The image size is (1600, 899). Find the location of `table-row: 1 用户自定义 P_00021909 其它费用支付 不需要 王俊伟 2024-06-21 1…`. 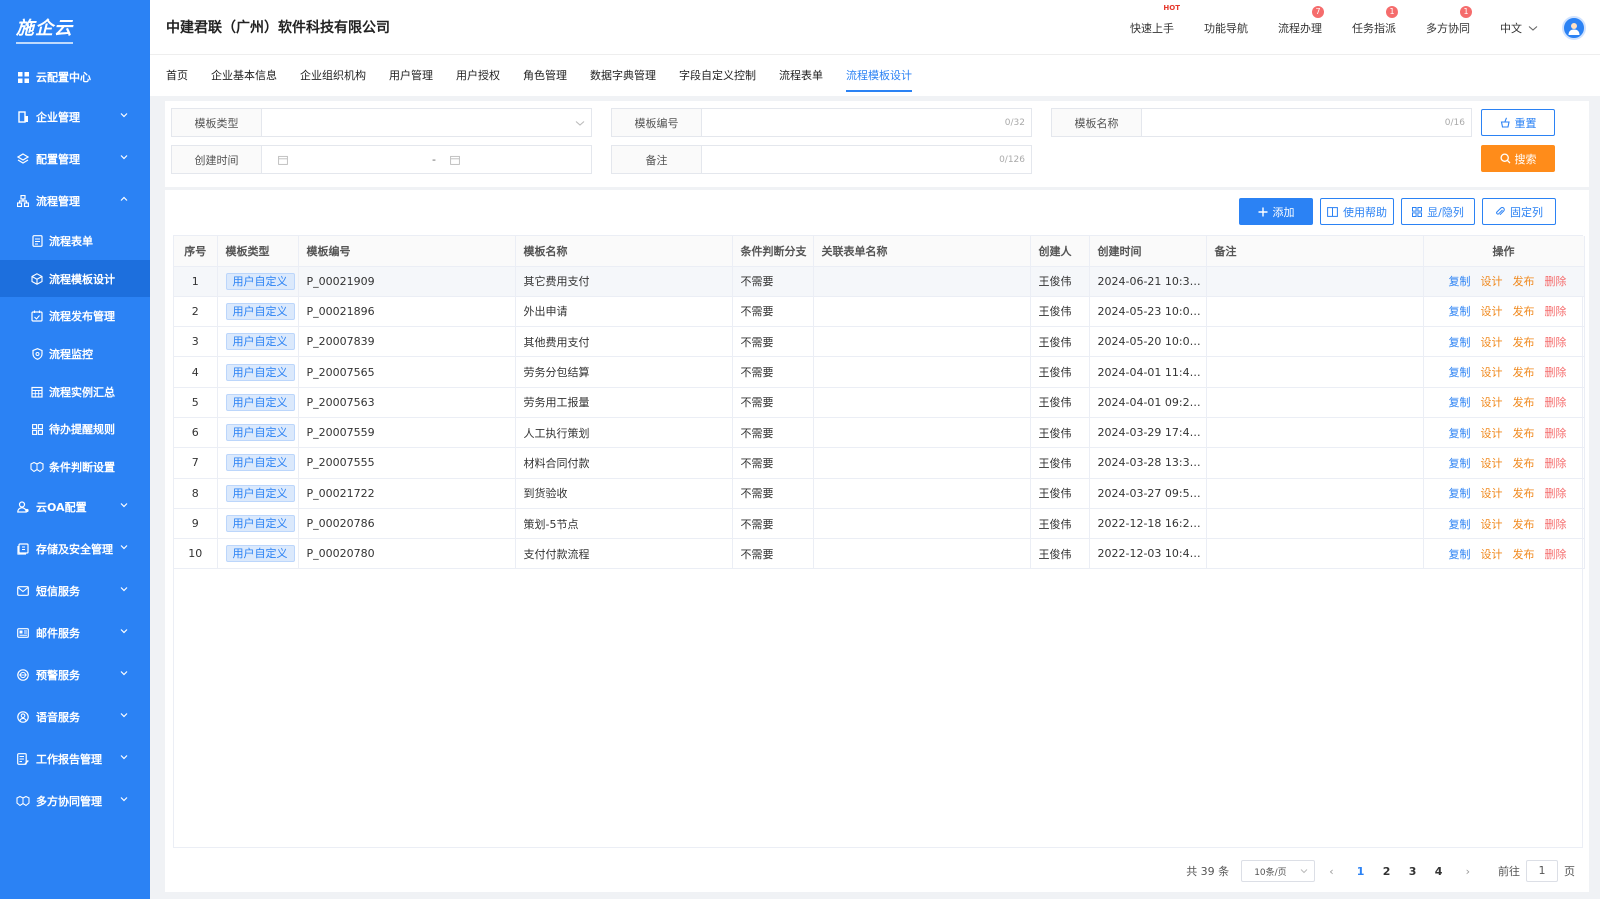

table-row: 1 用户自定义 P_00021909 其它费用支付 不需要 王俊伟 2024-06-21 1… is located at coordinates (879, 281).